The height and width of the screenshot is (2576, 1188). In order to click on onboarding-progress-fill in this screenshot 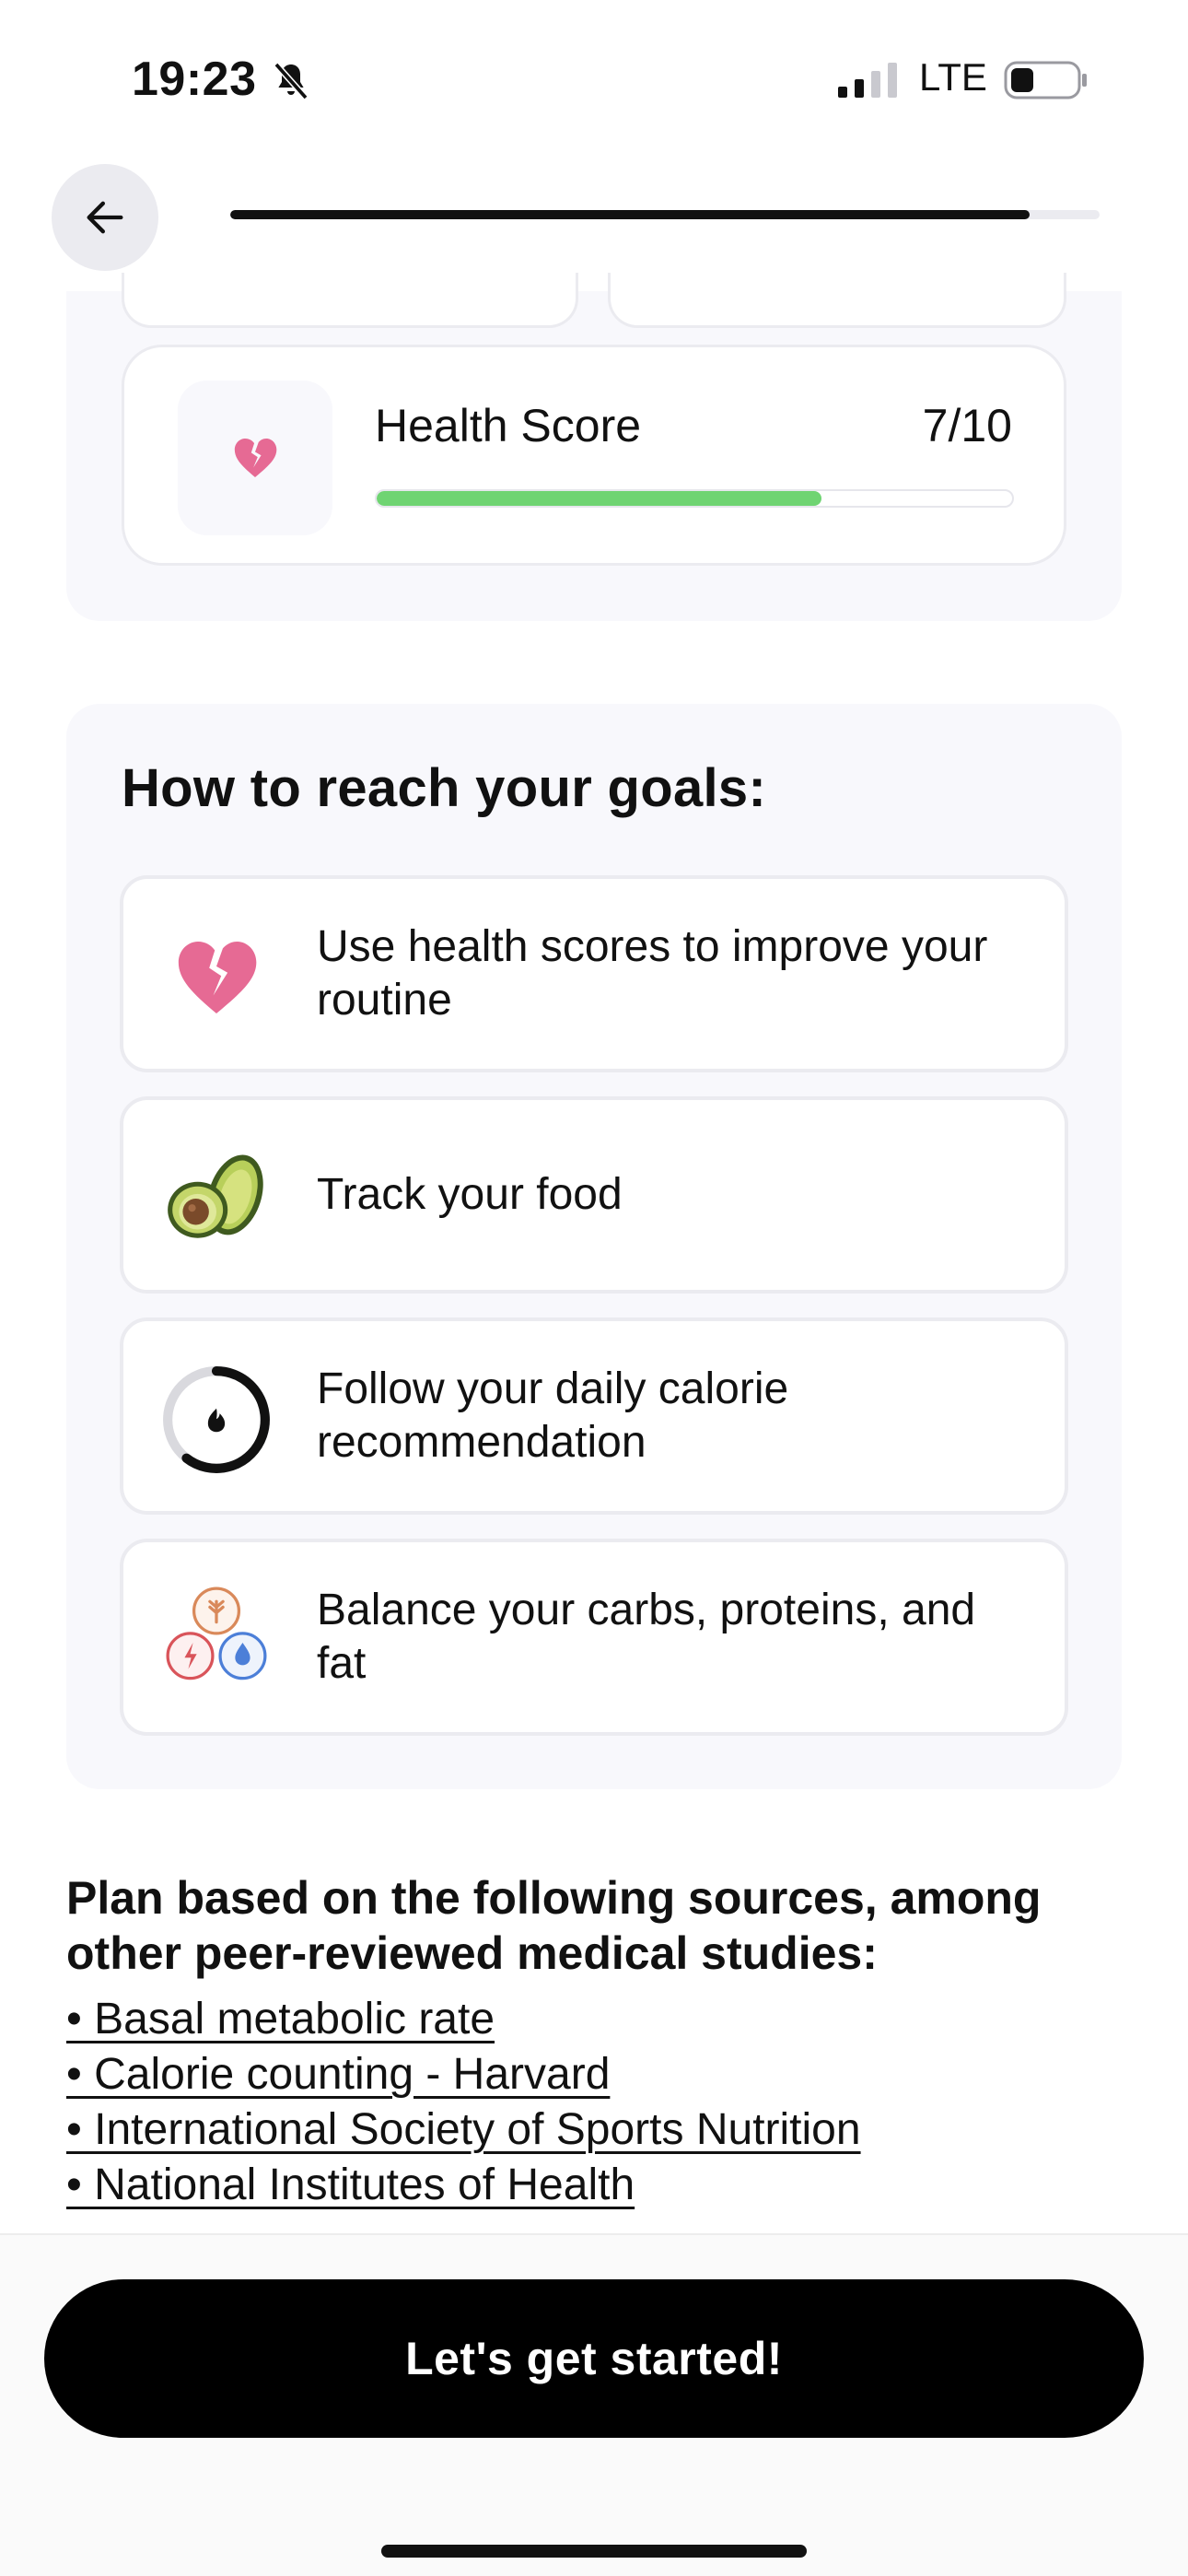, I will do `click(630, 214)`.